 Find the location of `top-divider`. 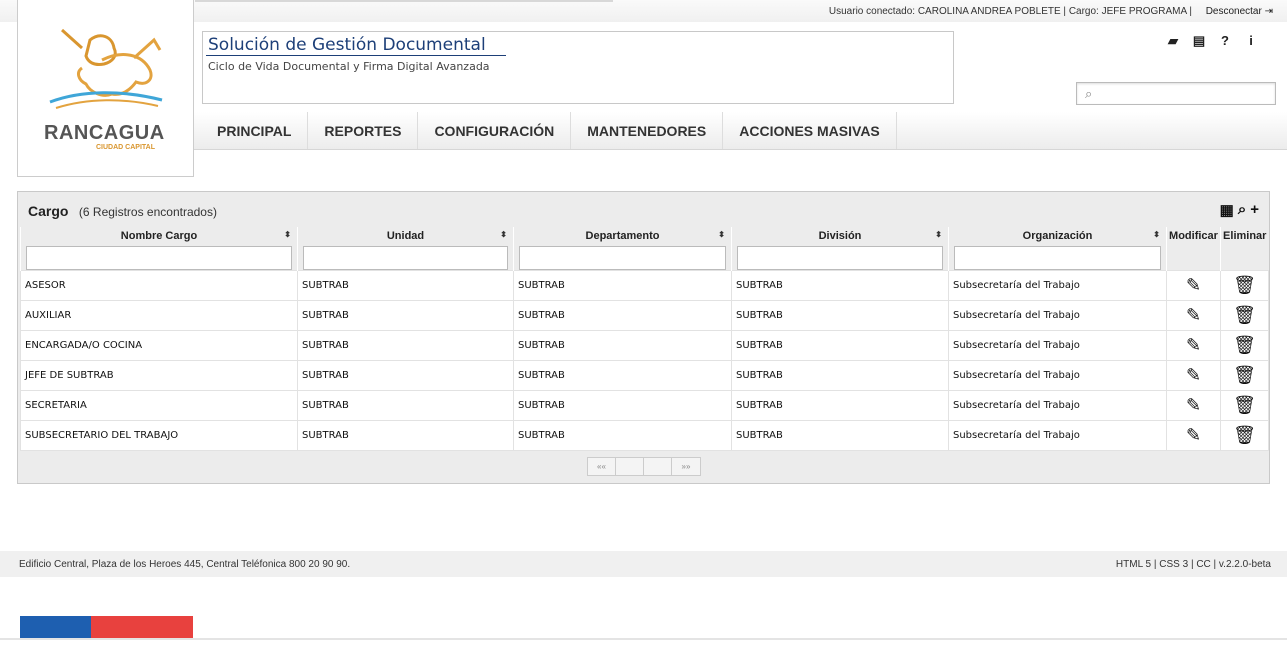

top-divider is located at coordinates (404, 1).